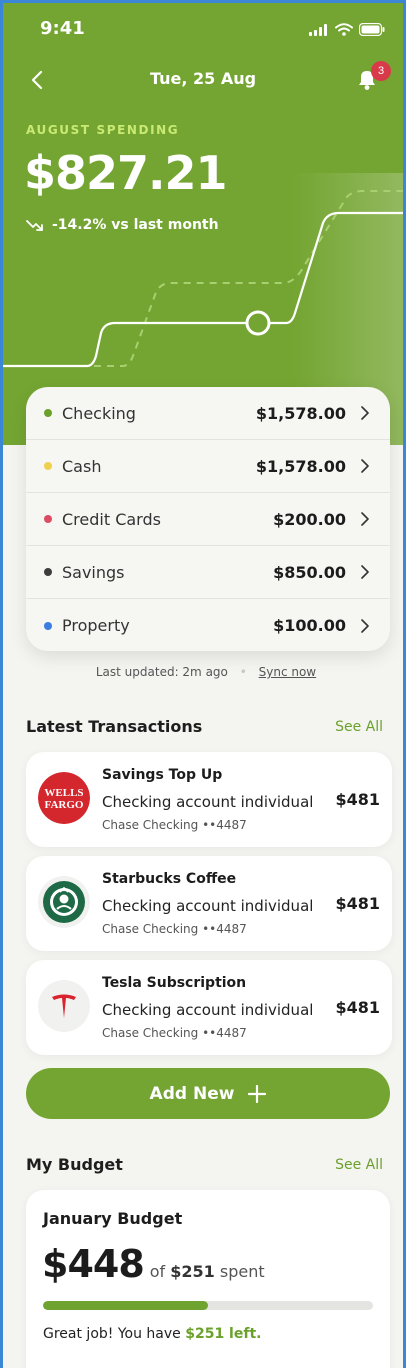 The height and width of the screenshot is (1368, 406). I want to click on last-month-line, so click(203, 278).